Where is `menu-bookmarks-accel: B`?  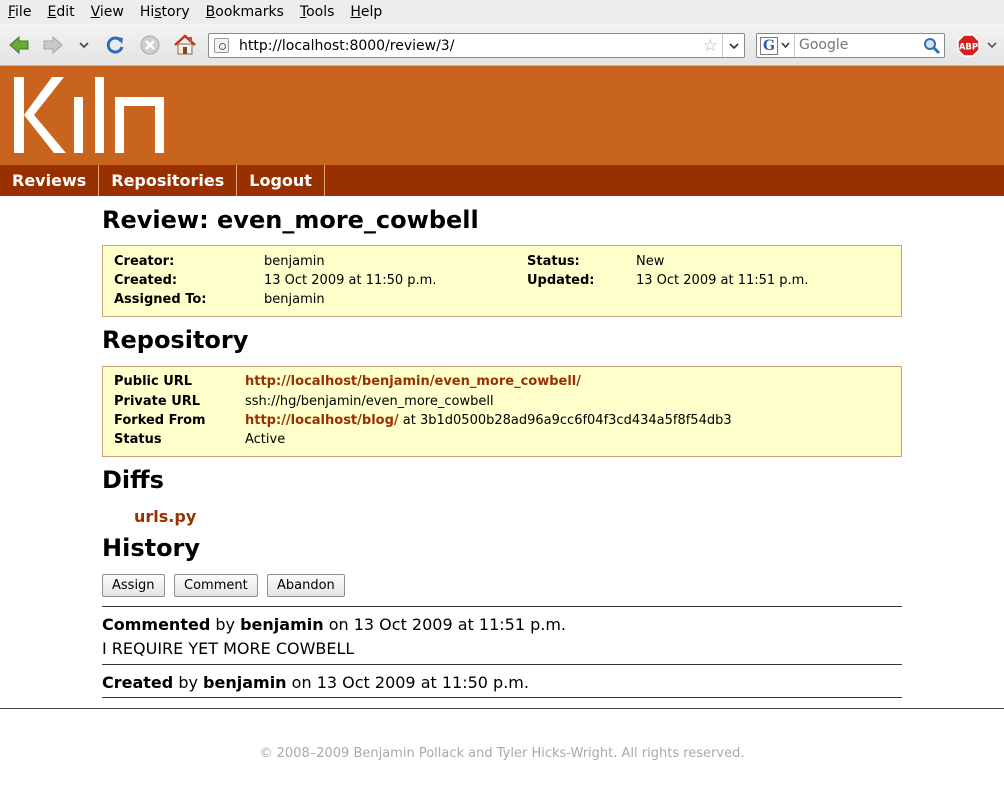 menu-bookmarks-accel: B is located at coordinates (210, 12).